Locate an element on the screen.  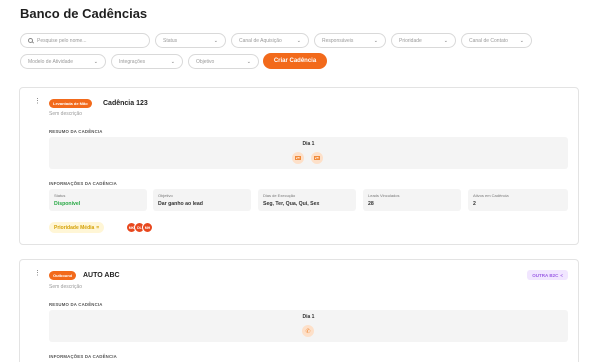
cadence-tag: Levantada de Mão is located at coordinates (70, 103).